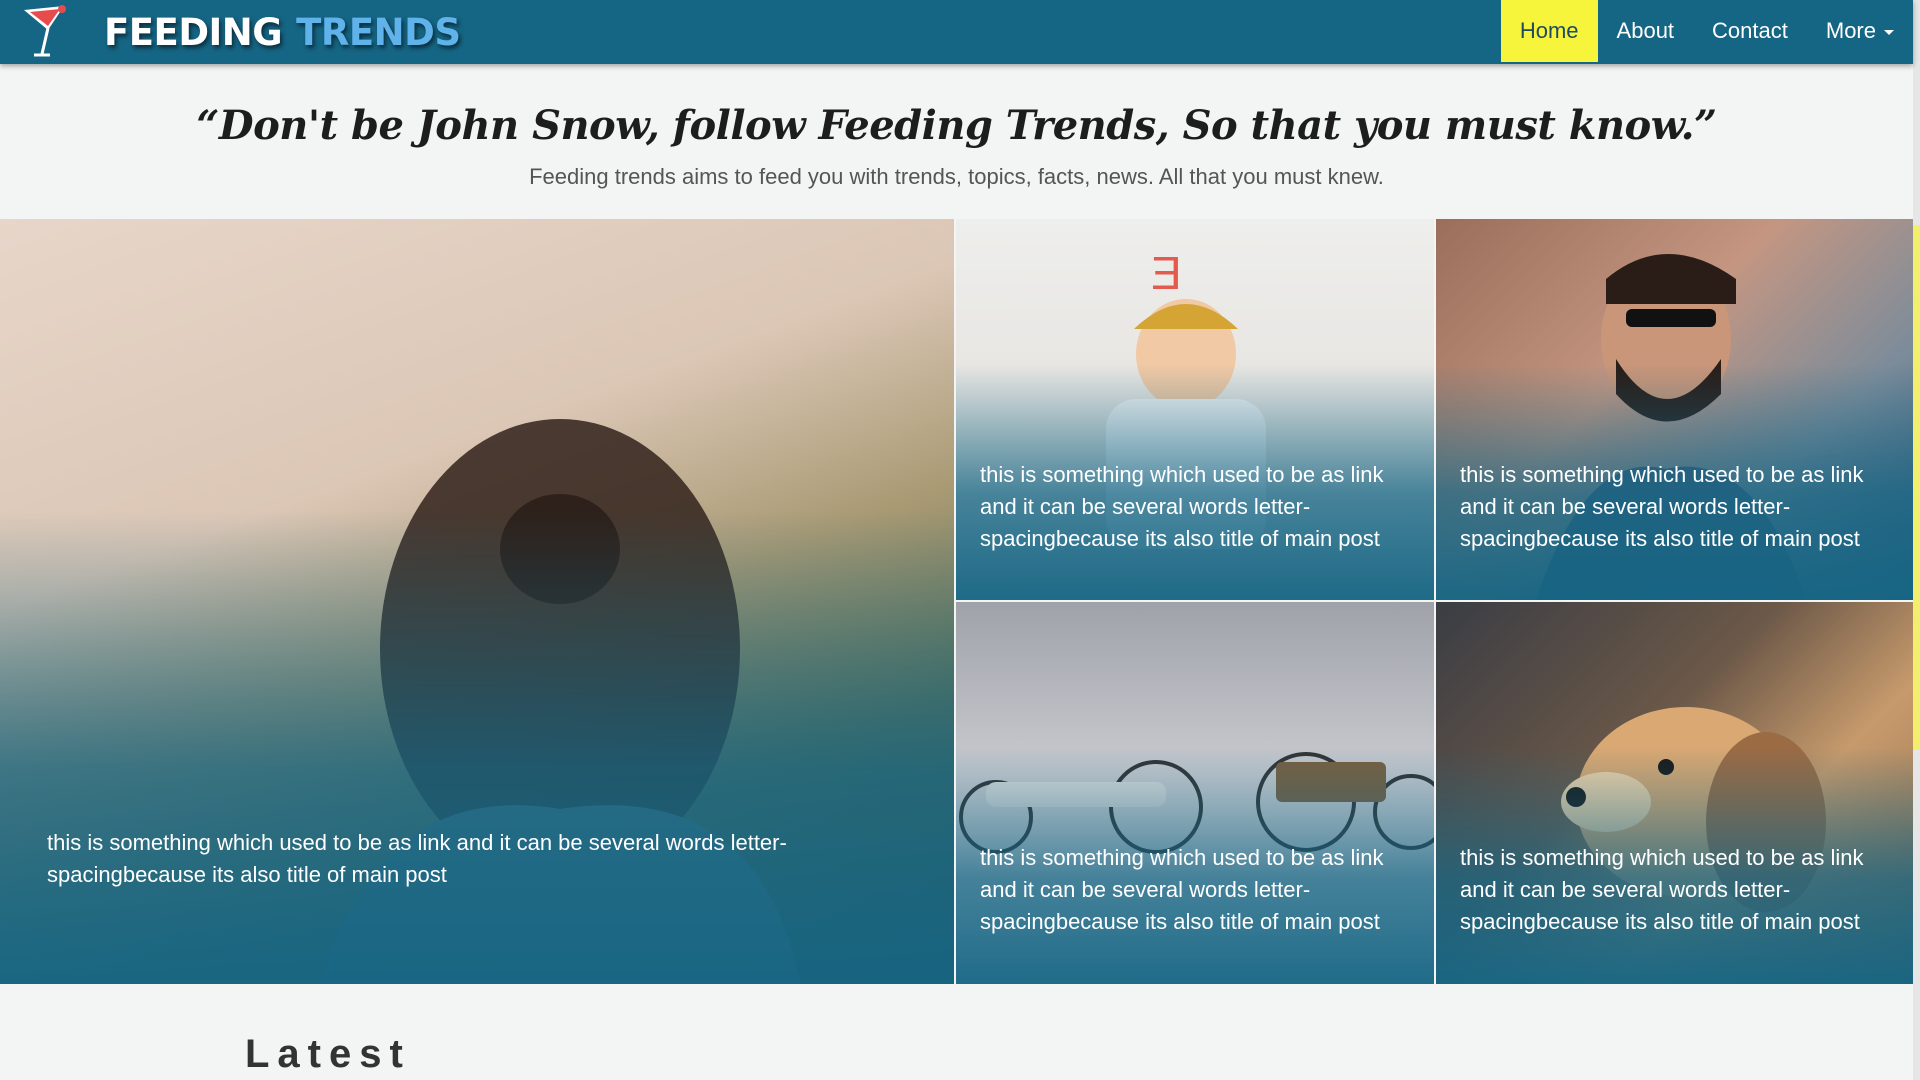 The height and width of the screenshot is (1080, 1920). I want to click on navbar: FEEDING TRENDS Home About Contact More, so click(956, 32).